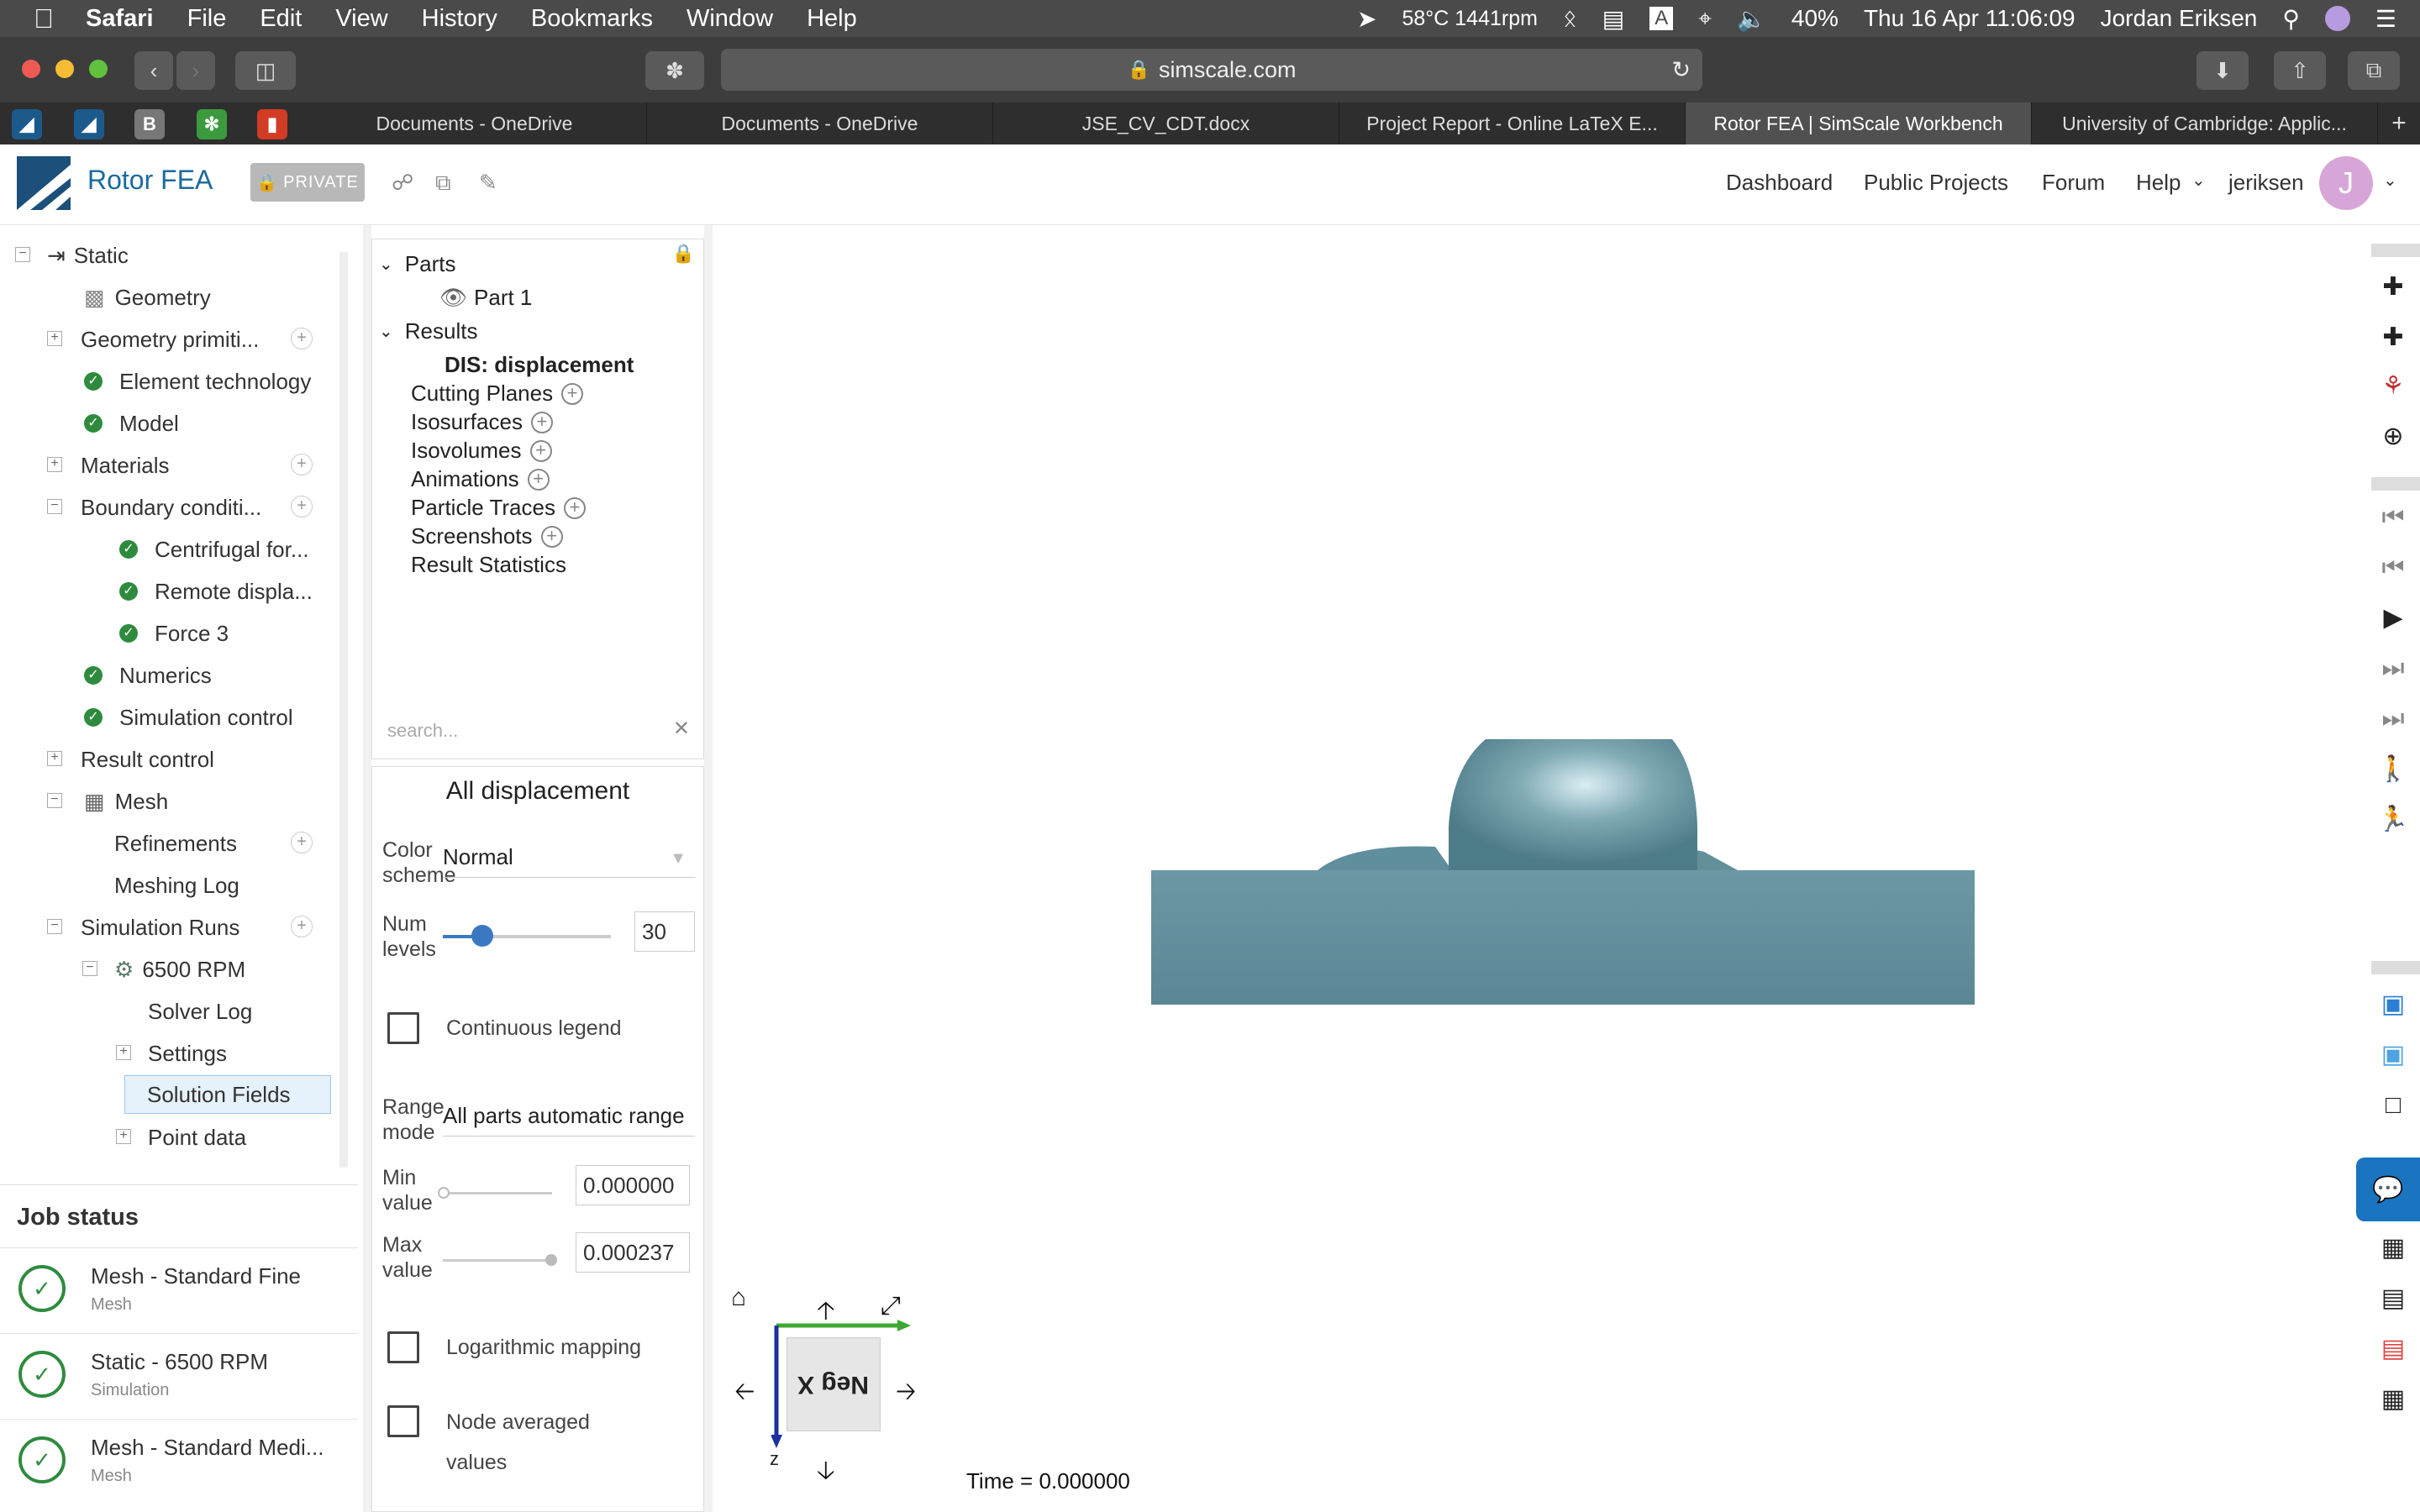  I want to click on battery-percent: 40%, so click(1815, 18).